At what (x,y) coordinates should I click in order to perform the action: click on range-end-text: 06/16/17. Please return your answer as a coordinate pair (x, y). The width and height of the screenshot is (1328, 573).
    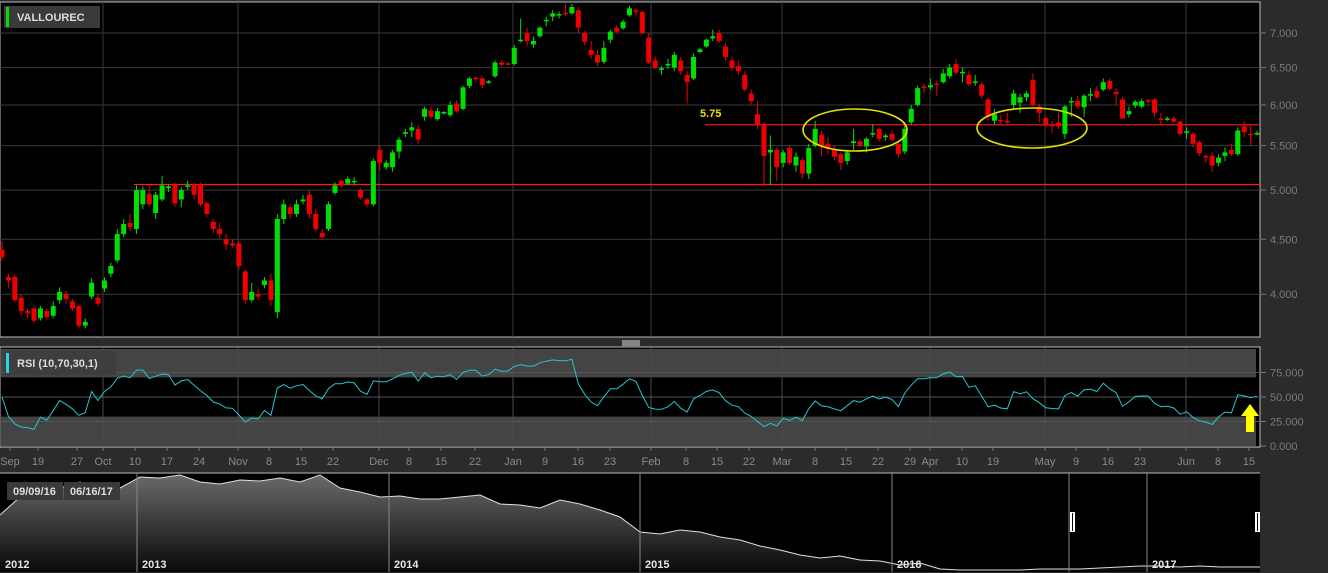
    Looking at the image, I should click on (91, 492).